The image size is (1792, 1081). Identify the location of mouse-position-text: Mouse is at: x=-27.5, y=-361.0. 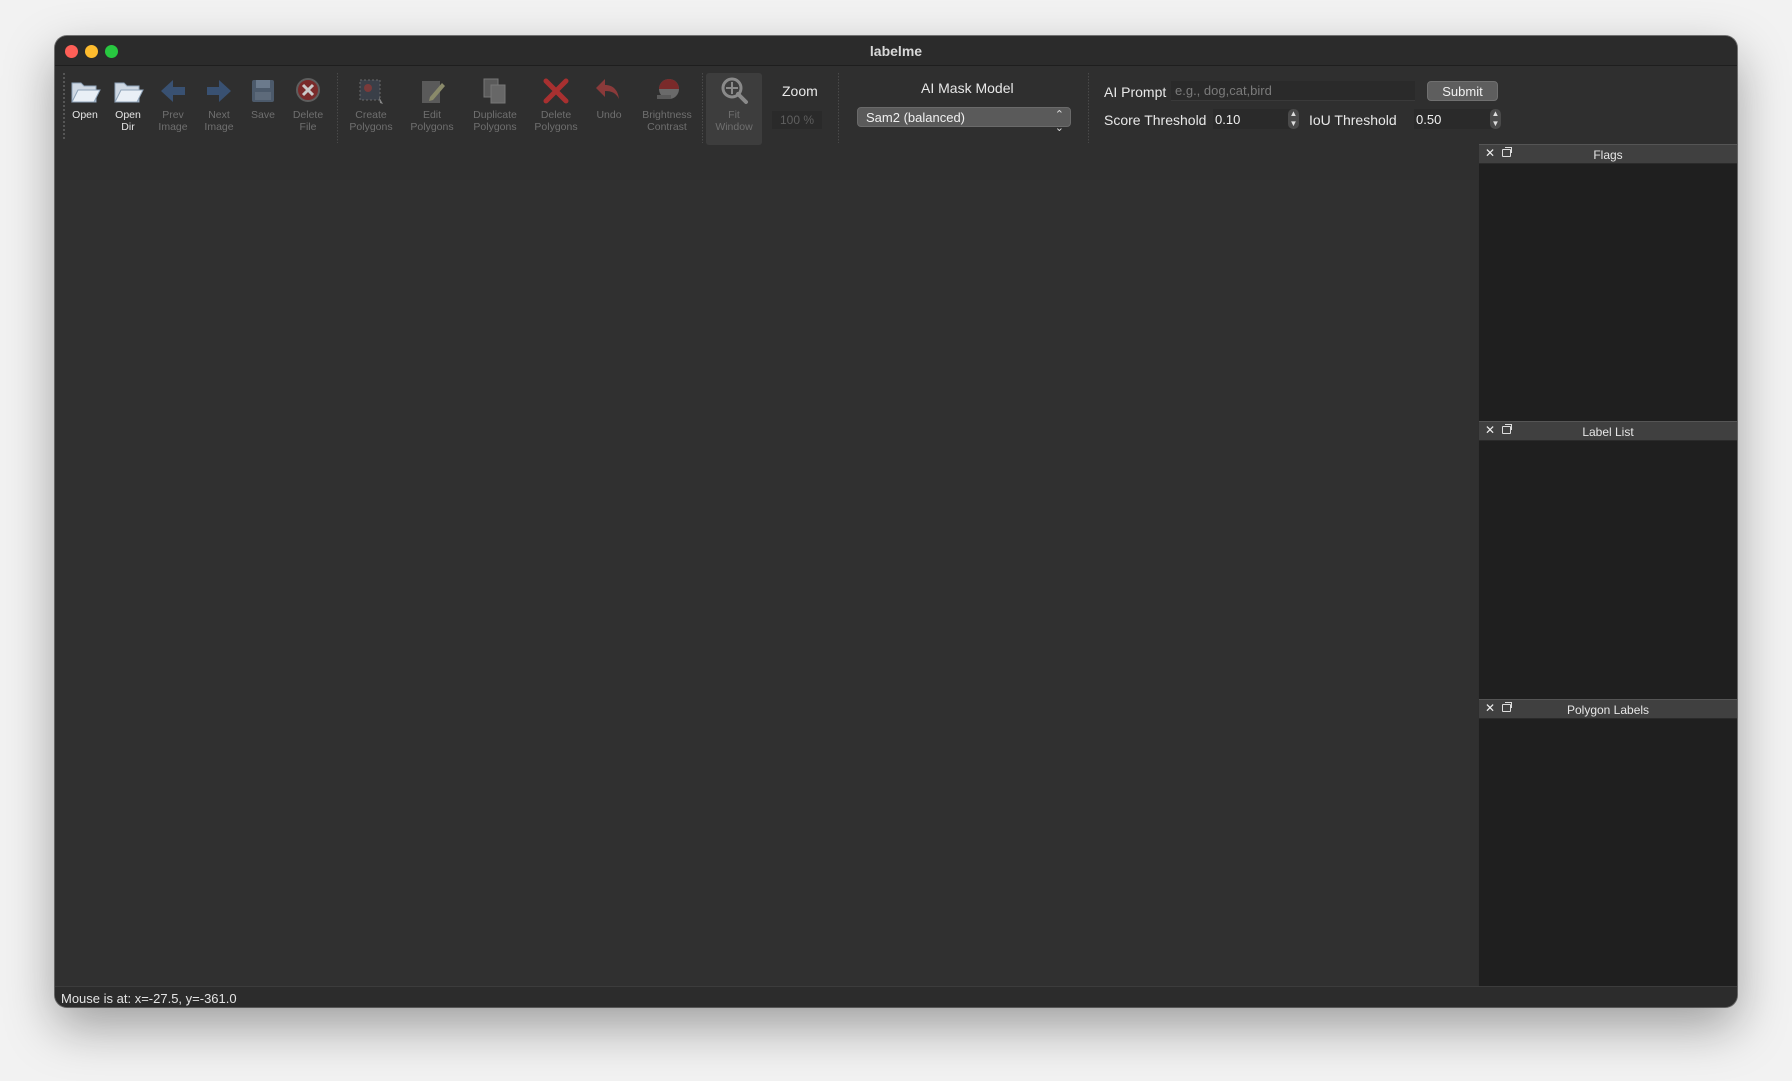
(149, 998).